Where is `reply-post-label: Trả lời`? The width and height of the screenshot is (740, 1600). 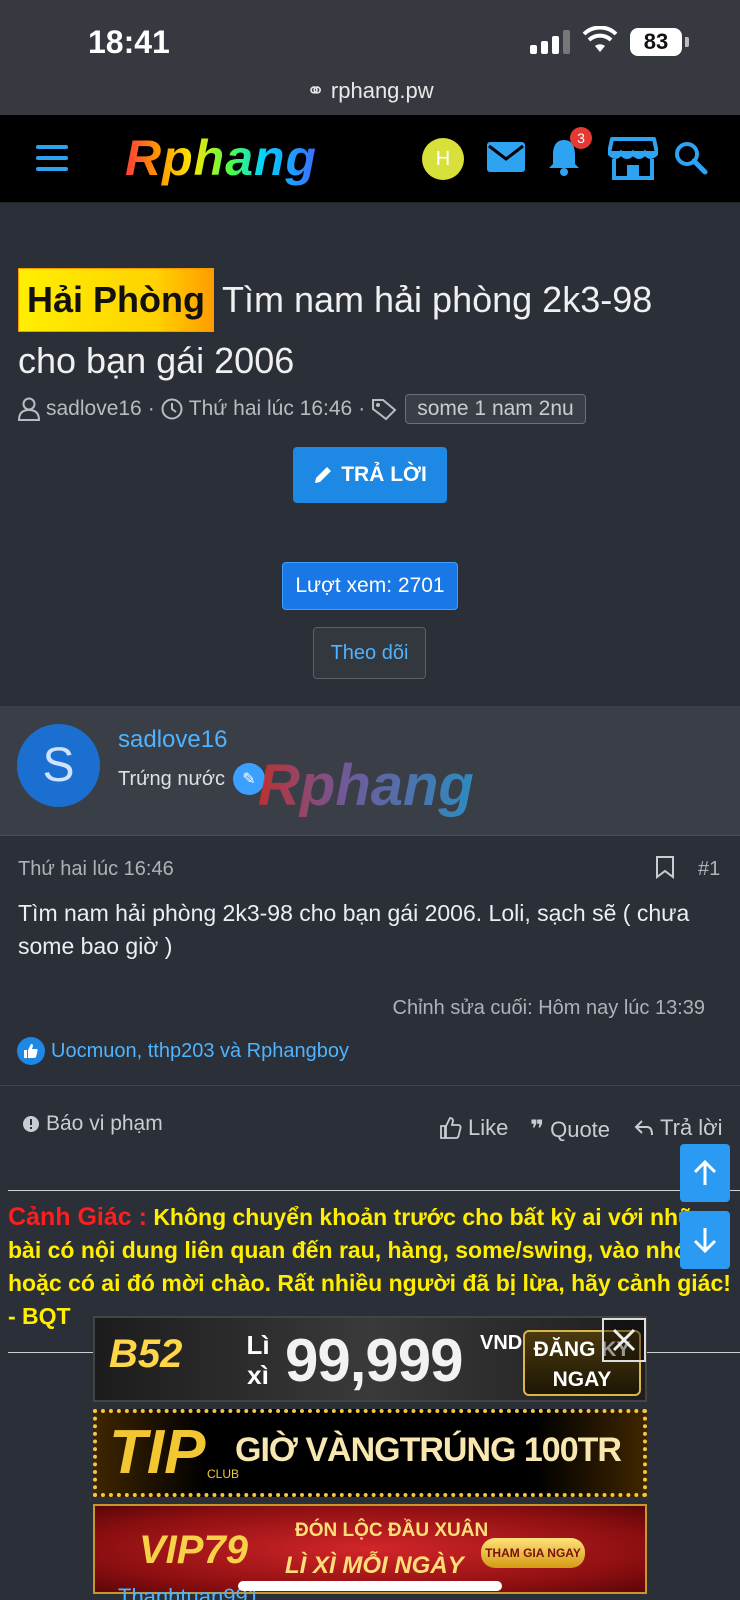
reply-post-label: Trả lời is located at coordinates (691, 1127).